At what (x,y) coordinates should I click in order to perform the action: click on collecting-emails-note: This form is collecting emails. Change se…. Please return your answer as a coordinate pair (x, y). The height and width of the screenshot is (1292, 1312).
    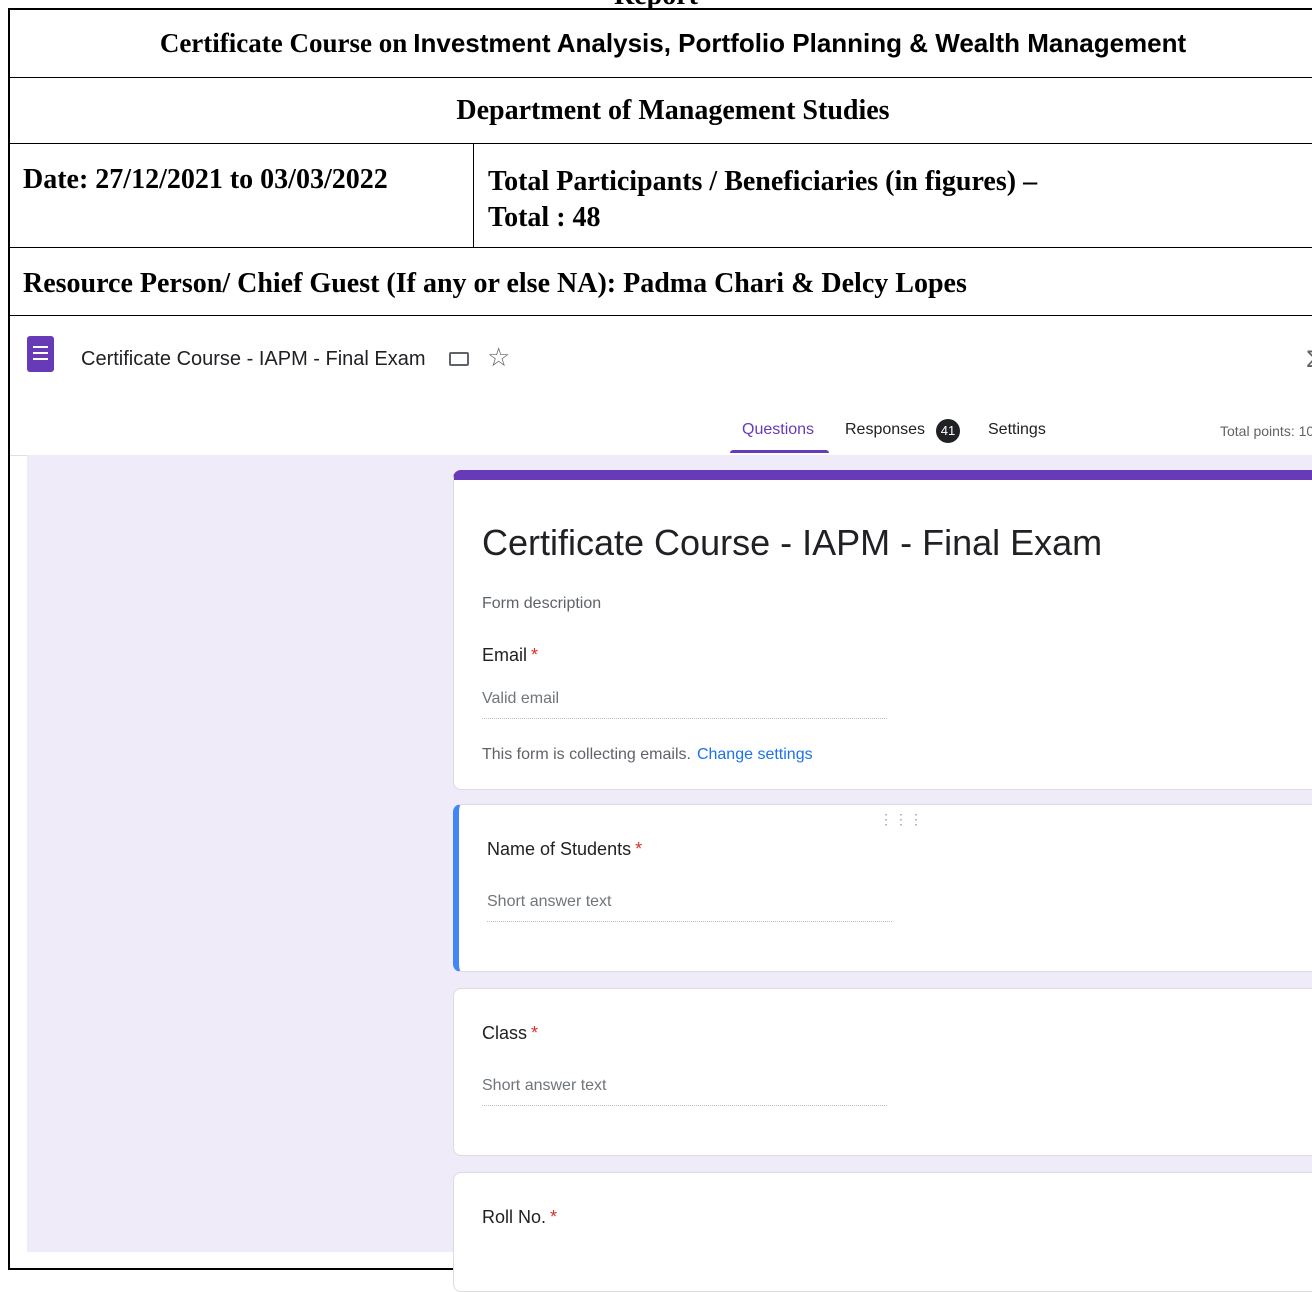
    Looking at the image, I should click on (647, 754).